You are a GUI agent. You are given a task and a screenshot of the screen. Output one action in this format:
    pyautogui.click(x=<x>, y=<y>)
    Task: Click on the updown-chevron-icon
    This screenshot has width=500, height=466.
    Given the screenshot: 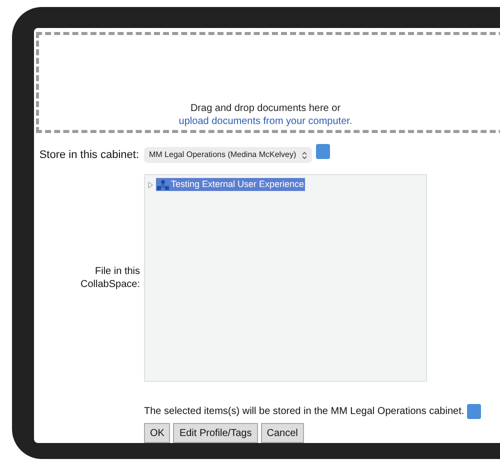 What is the action you would take?
    pyautogui.click(x=305, y=155)
    